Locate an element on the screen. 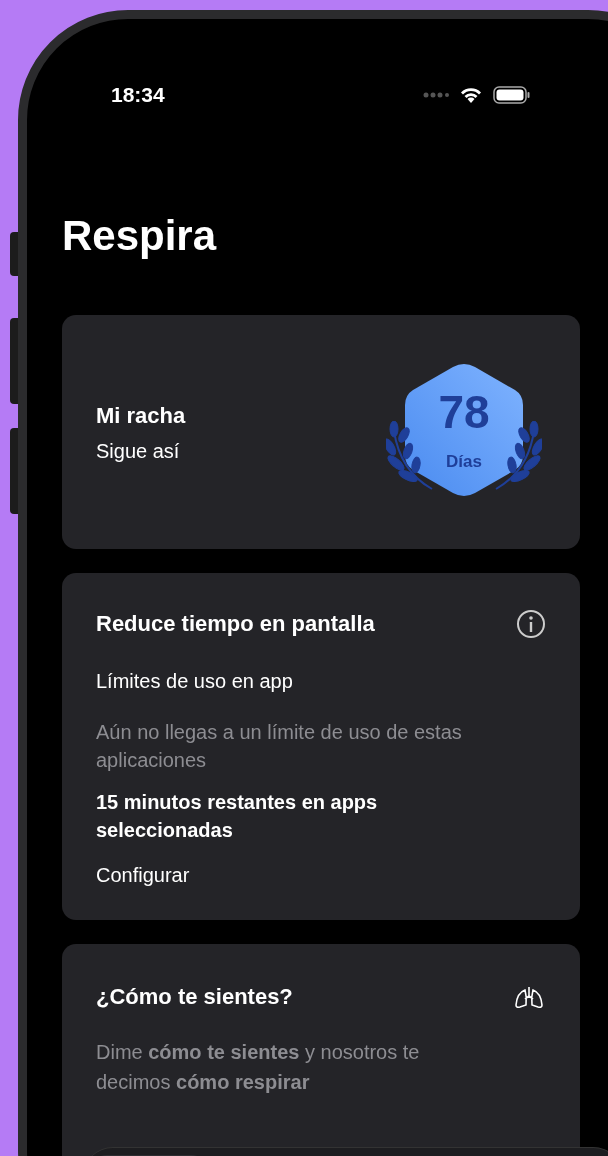 The image size is (608, 1156). limit-note: Aún no llegas a un límite de uso de estas aplicaciones is located at coordinates (279, 746).